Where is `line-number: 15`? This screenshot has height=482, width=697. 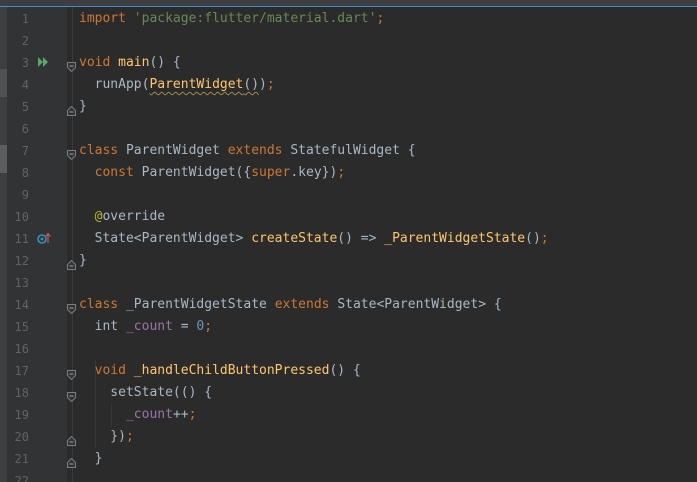
line-number: 15 is located at coordinates (18, 327).